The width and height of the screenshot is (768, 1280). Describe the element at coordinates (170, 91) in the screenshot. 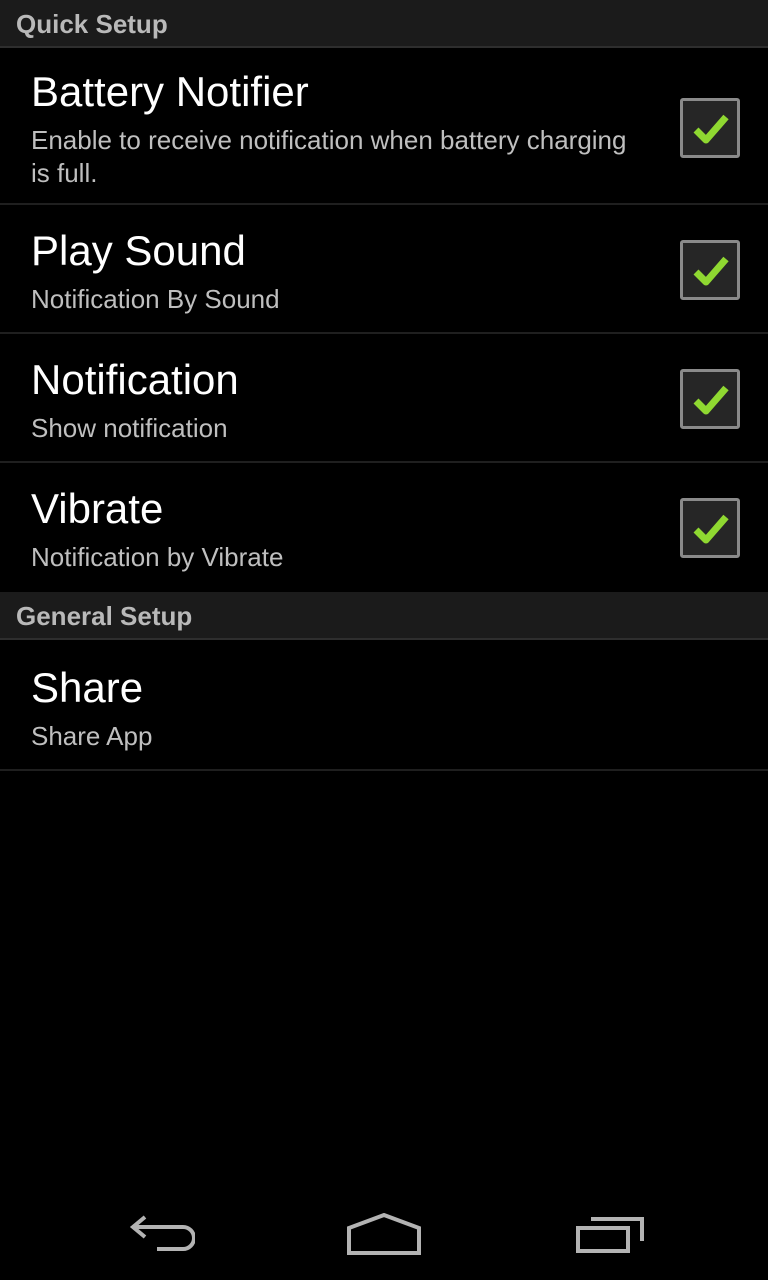

I see `pref-title: Battery Notifier` at that location.